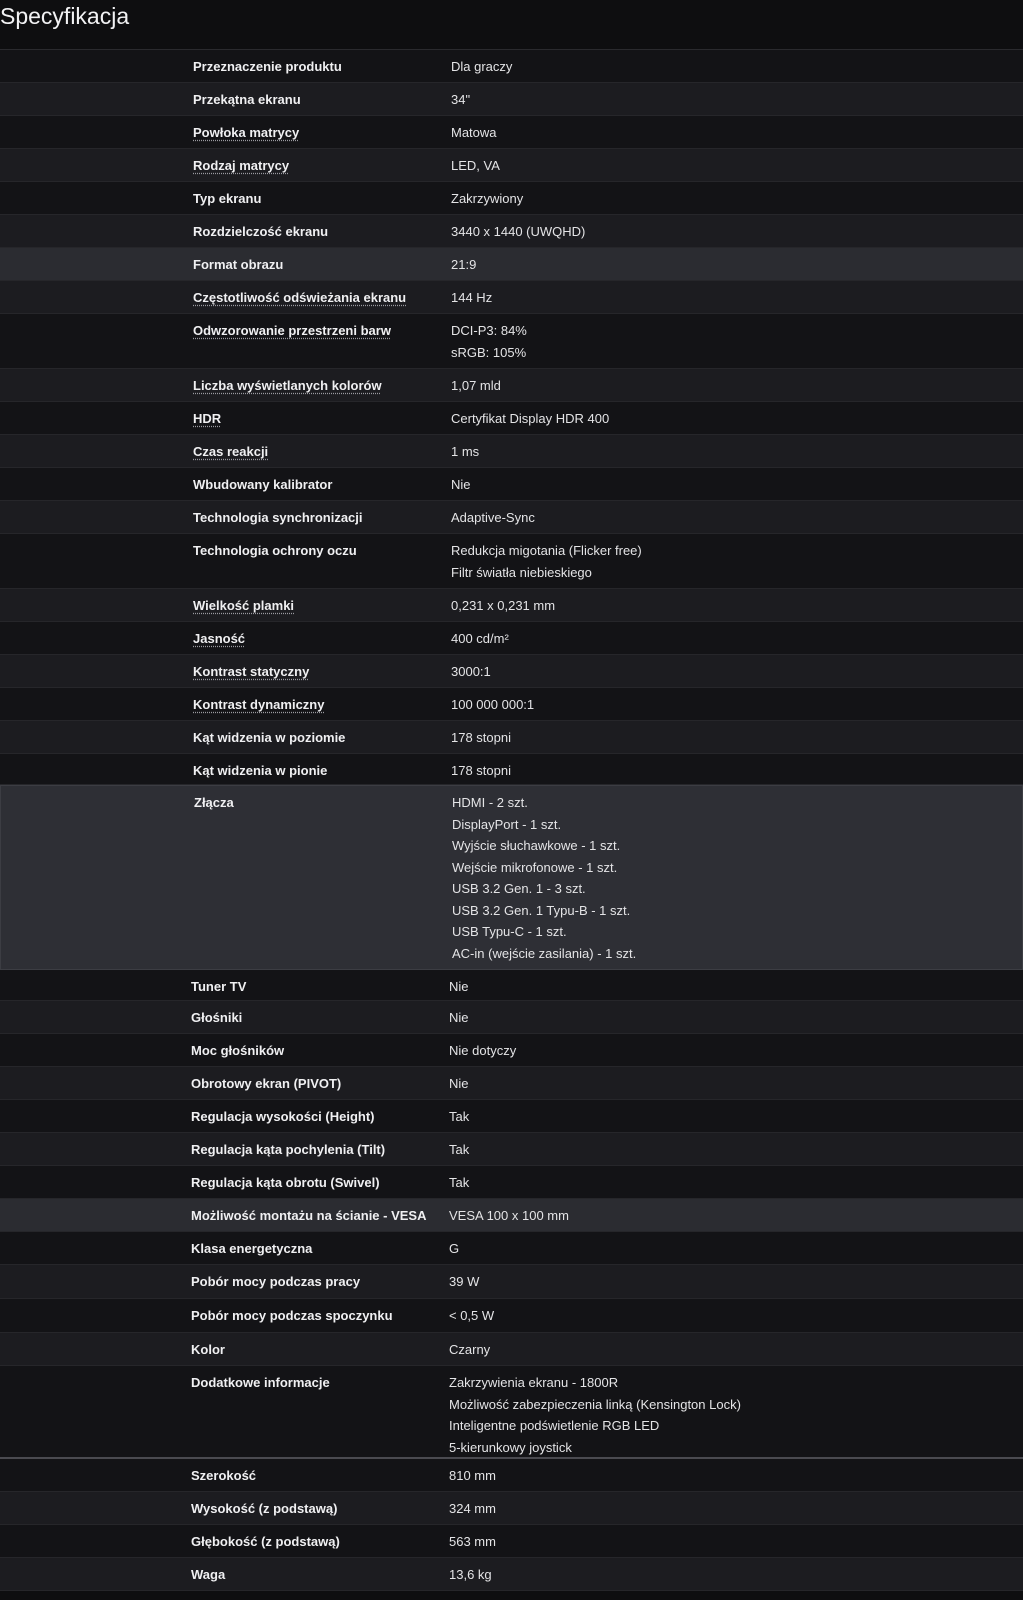  What do you see at coordinates (260, 770) in the screenshot?
I see `spec-label: Kąt widzenia w pionie` at bounding box center [260, 770].